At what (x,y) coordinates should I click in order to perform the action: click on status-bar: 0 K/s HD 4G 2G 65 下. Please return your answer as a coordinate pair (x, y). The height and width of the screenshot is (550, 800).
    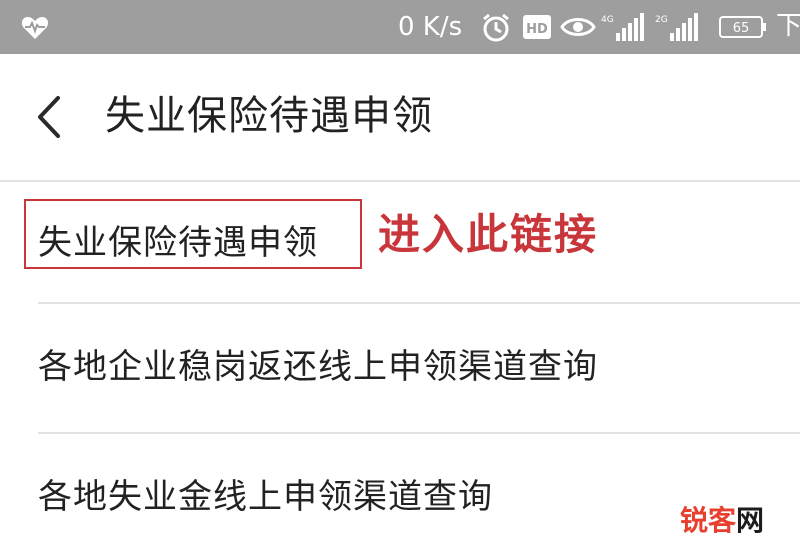
    Looking at the image, I should click on (400, 27).